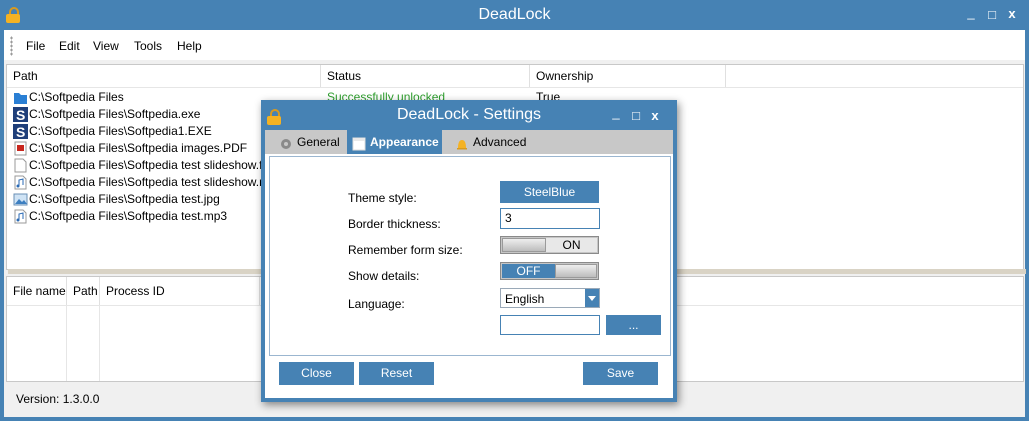 Image resolution: width=1029 pixels, height=421 pixels. I want to click on column-process-path: Path, so click(83, 291).